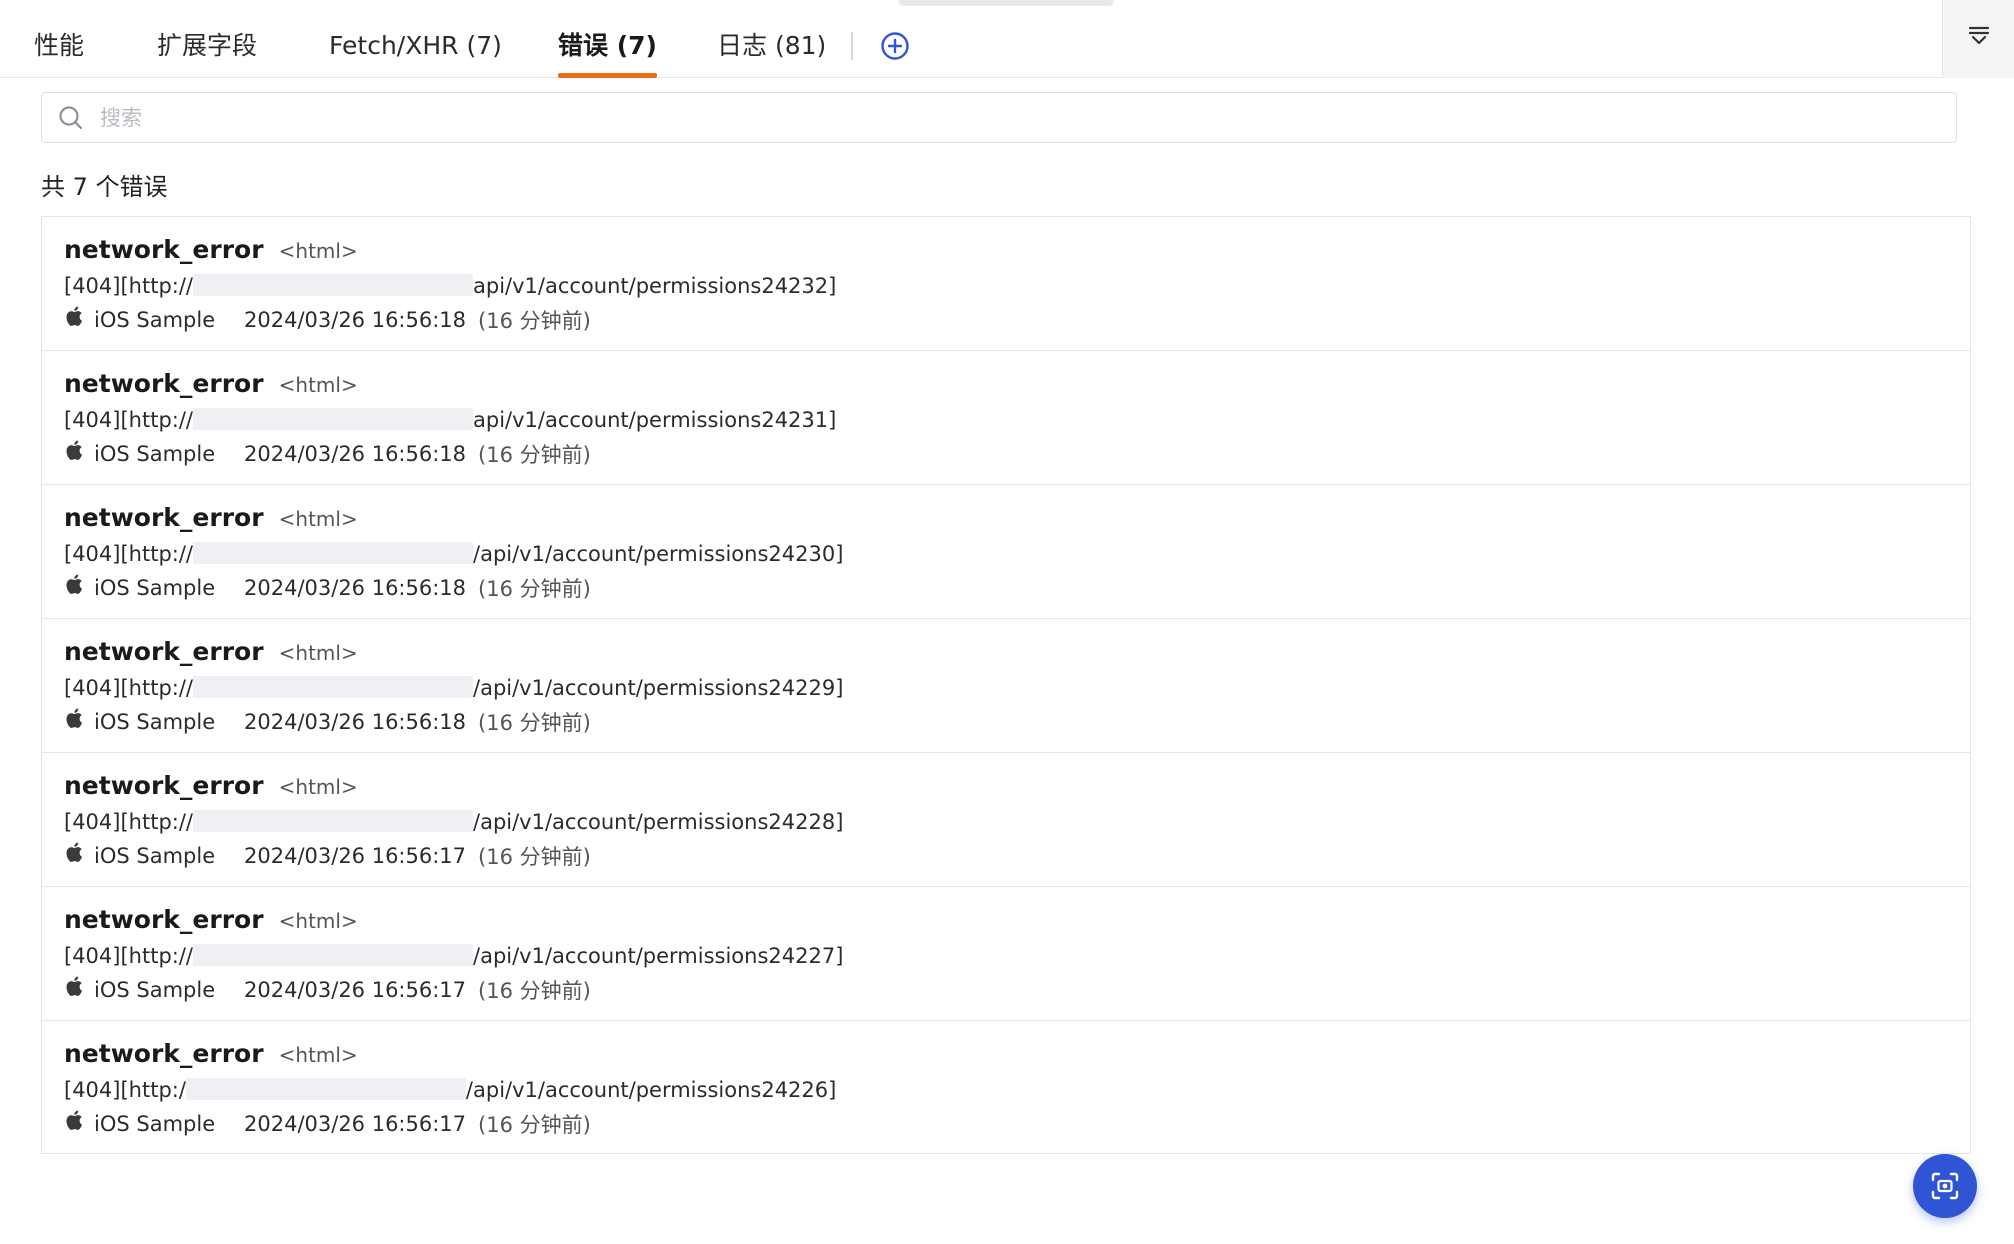  I want to click on error-message-suffix: /api/v1/account/permissions24230], so click(658, 554).